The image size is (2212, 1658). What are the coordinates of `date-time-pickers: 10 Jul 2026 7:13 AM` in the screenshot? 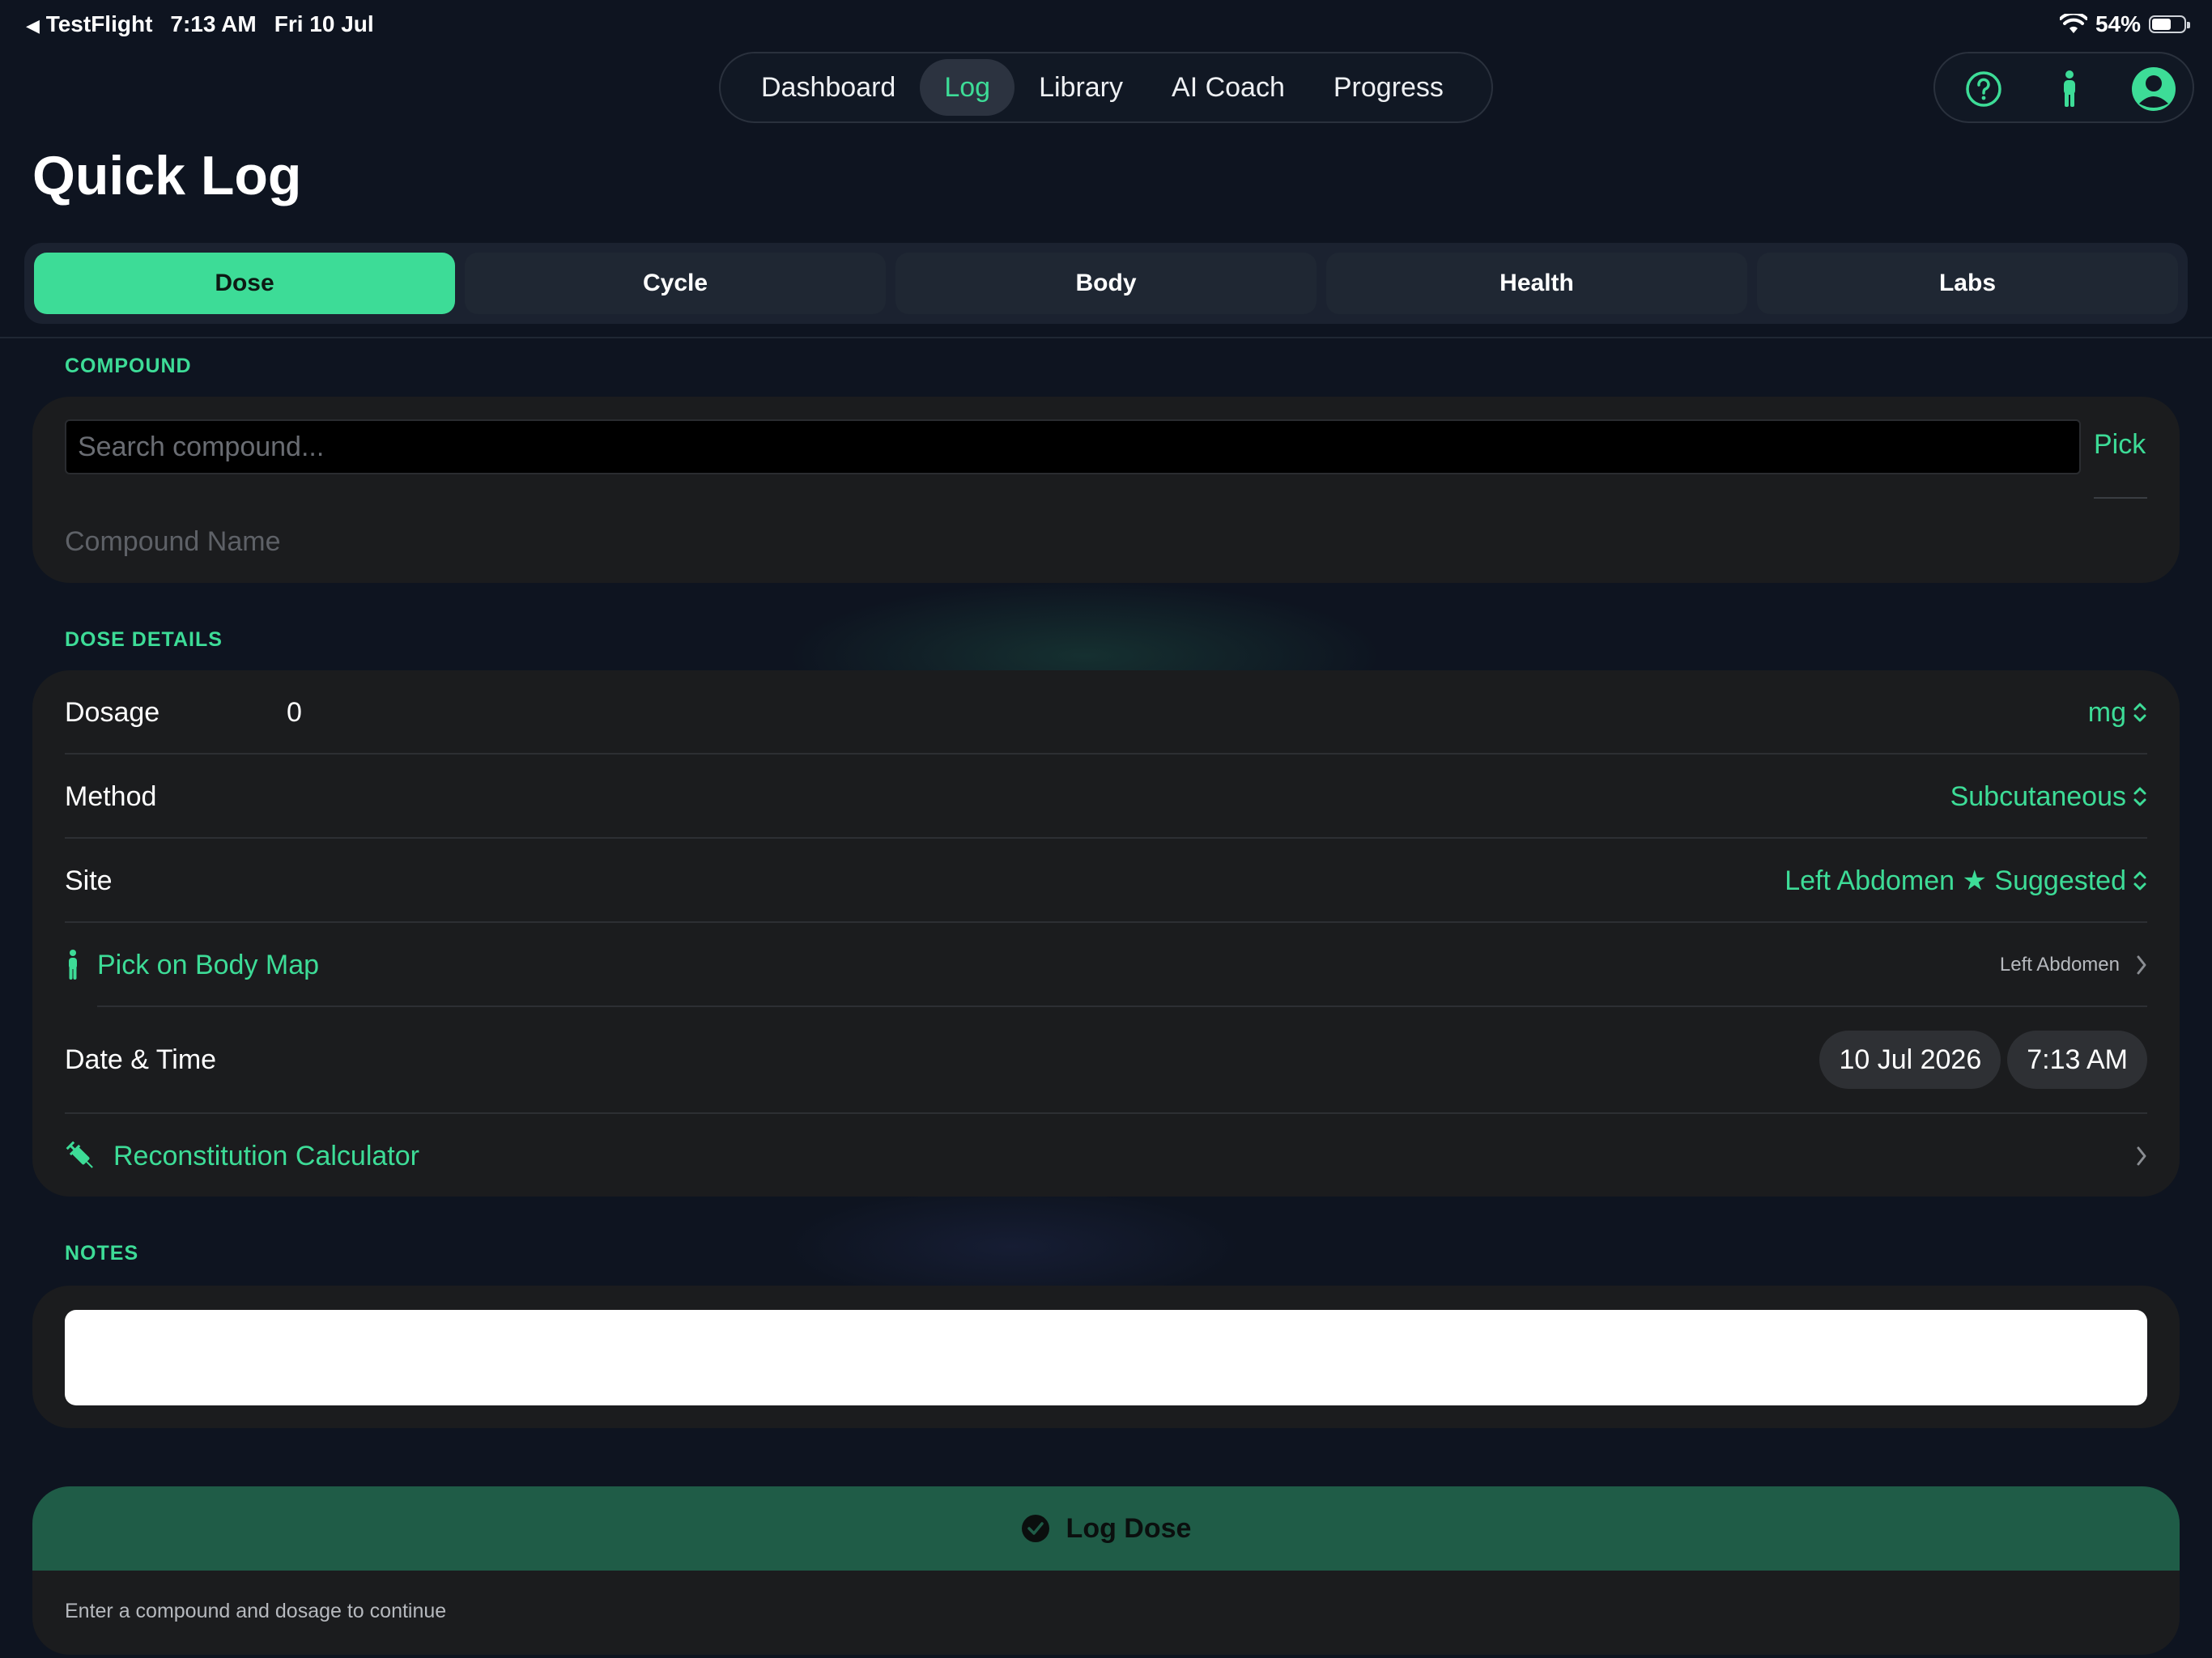 It's located at (1983, 1060).